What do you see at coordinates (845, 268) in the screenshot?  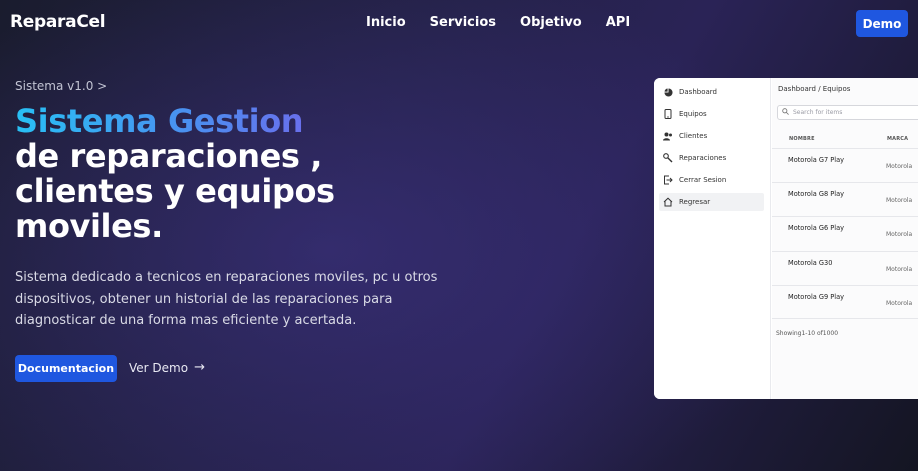 I see `table-row: Motorola G30 Motorola` at bounding box center [845, 268].